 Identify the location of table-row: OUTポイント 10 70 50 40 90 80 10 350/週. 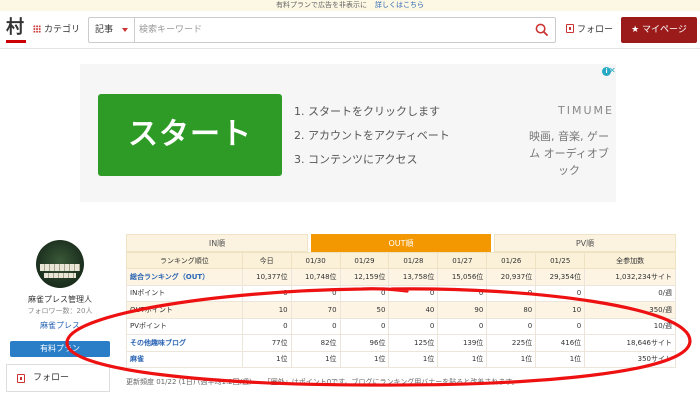
(401, 310).